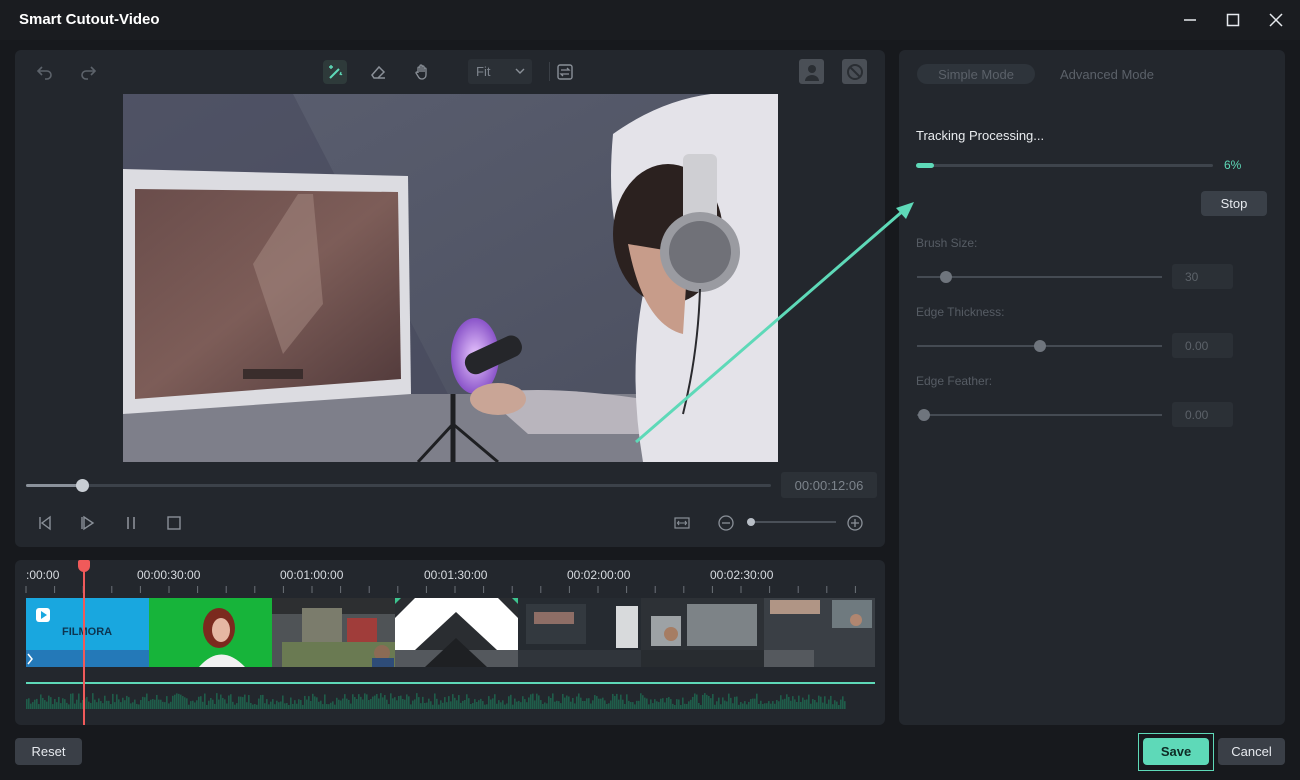 This screenshot has height=780, width=1300. I want to click on eraser-icon, so click(378, 72).